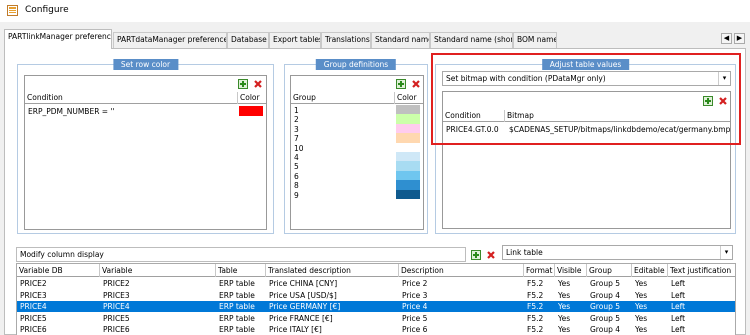 The width and height of the screenshot is (750, 335). Describe the element at coordinates (296, 119) in the screenshot. I see `group-number: 2` at that location.